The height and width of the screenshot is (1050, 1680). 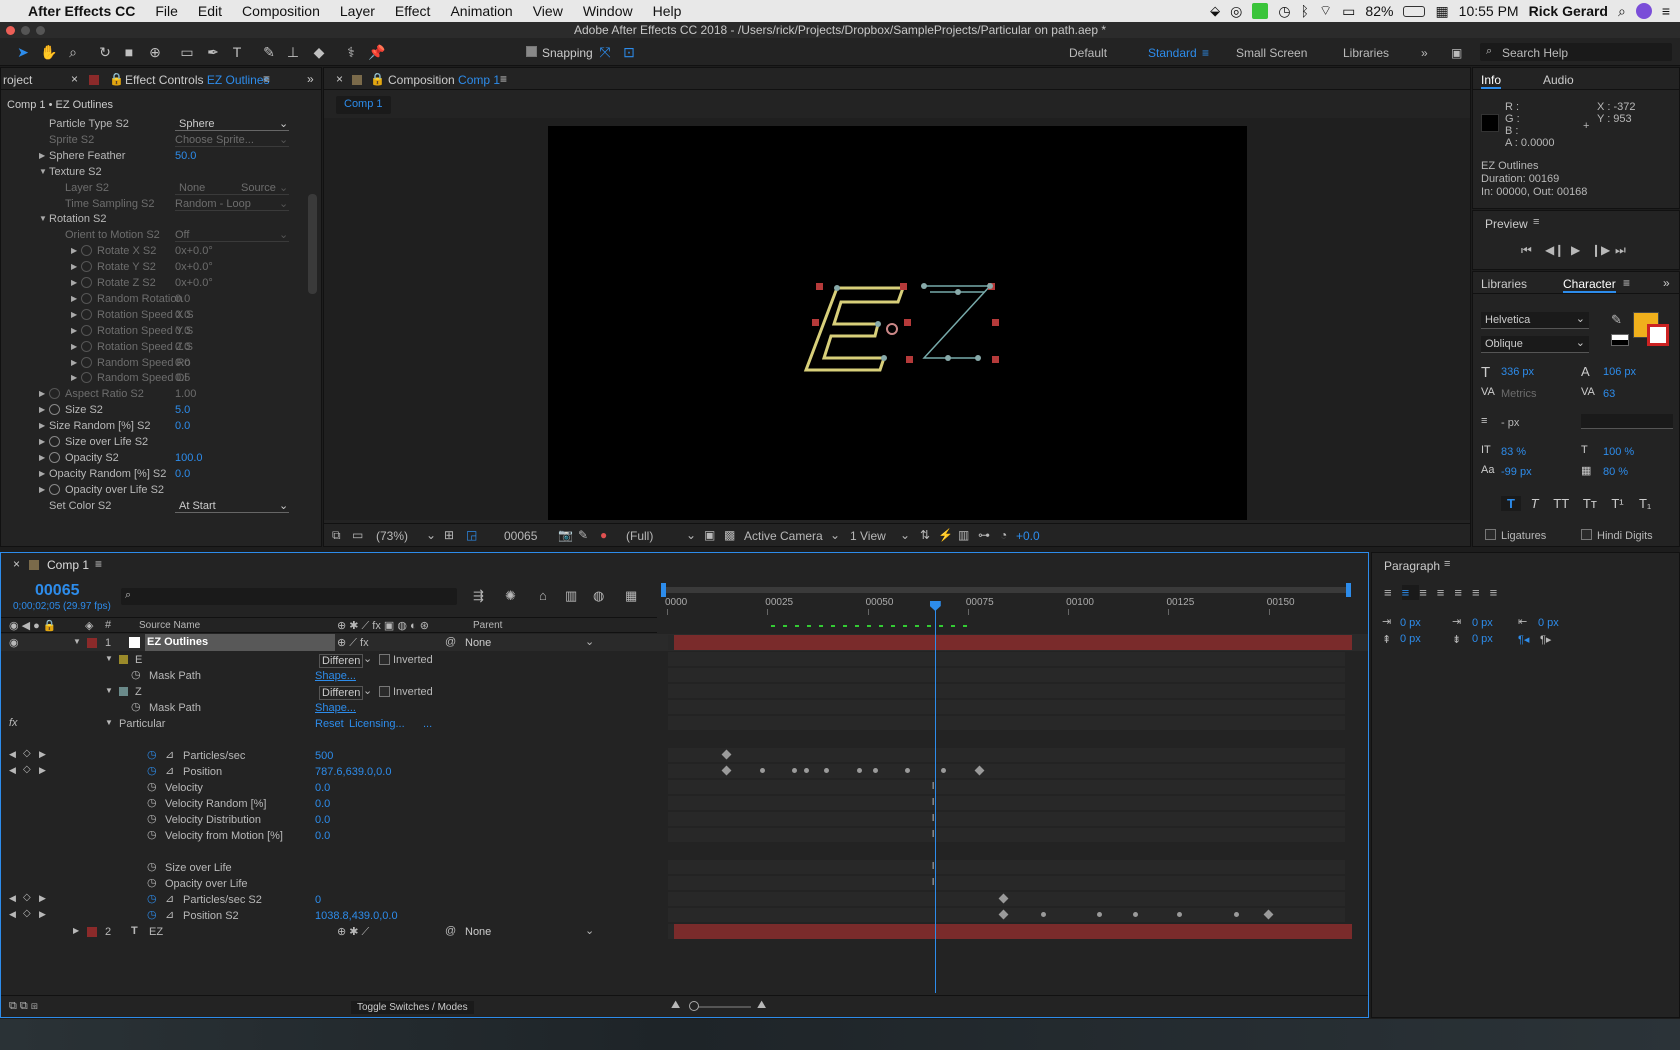 What do you see at coordinates (293, 52) in the screenshot?
I see `clone-stamp-tool-icon: ⊥` at bounding box center [293, 52].